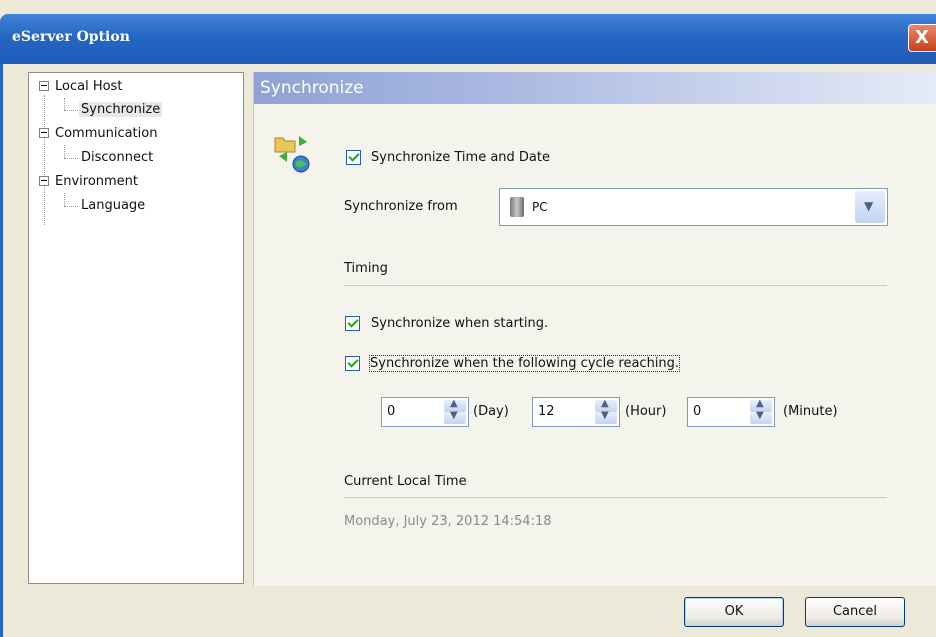 The image size is (936, 637). I want to click on sync-from-label: Synchronize from, so click(401, 206).